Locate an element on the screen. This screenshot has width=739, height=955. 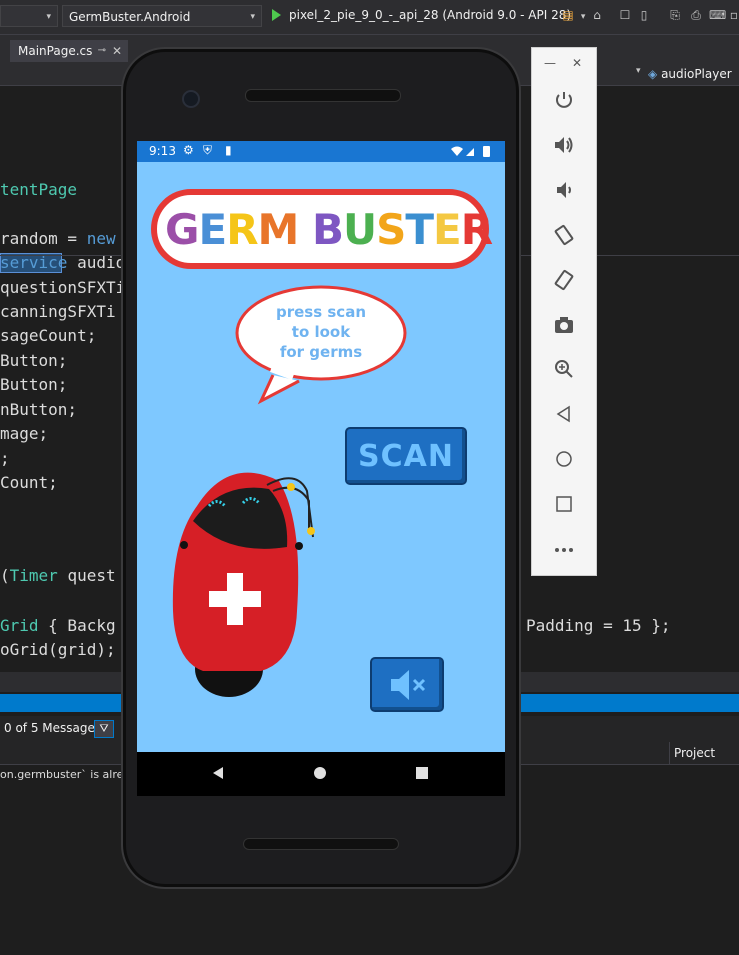
emulator-controls: — ✕ is located at coordinates (564, 311).